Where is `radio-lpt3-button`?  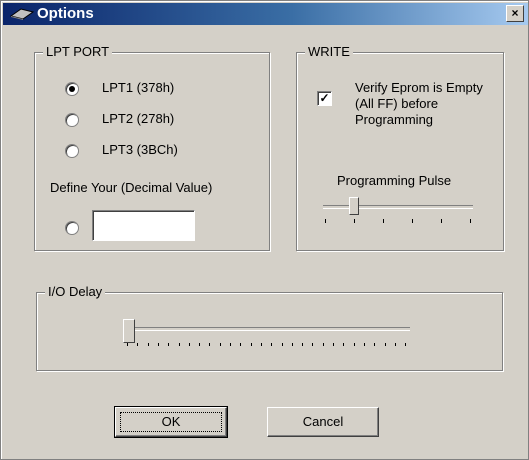
radio-lpt3-button is located at coordinates (72, 151).